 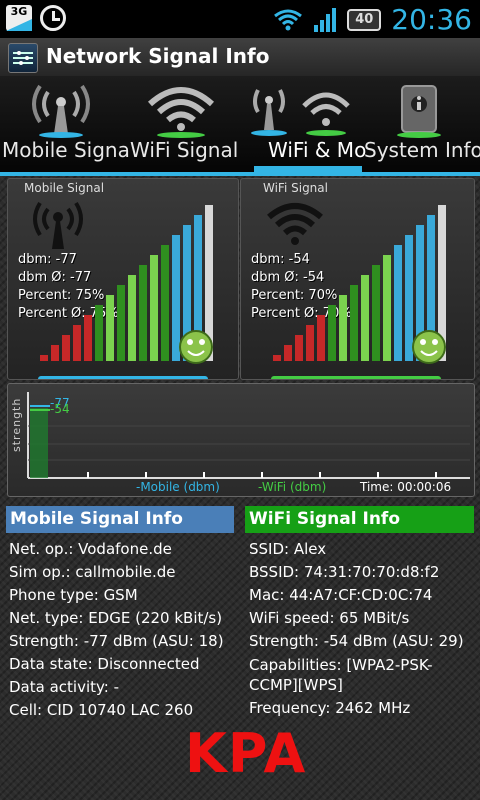 What do you see at coordinates (53, 18) in the screenshot?
I see `alarm-icon` at bounding box center [53, 18].